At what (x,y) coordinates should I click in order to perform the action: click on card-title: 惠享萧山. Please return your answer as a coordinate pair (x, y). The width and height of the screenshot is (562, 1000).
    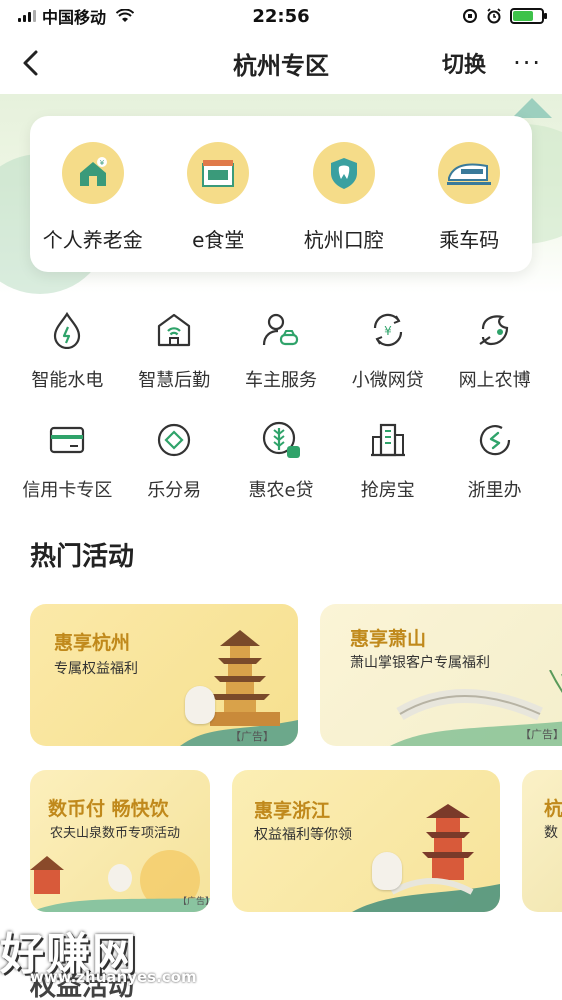
    Looking at the image, I should click on (388, 639).